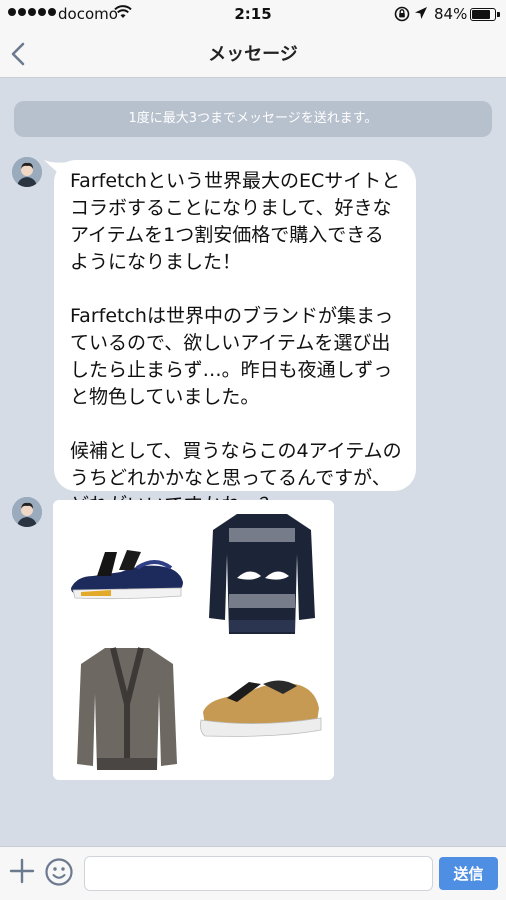  I want to click on send-button: 送信, so click(468, 873).